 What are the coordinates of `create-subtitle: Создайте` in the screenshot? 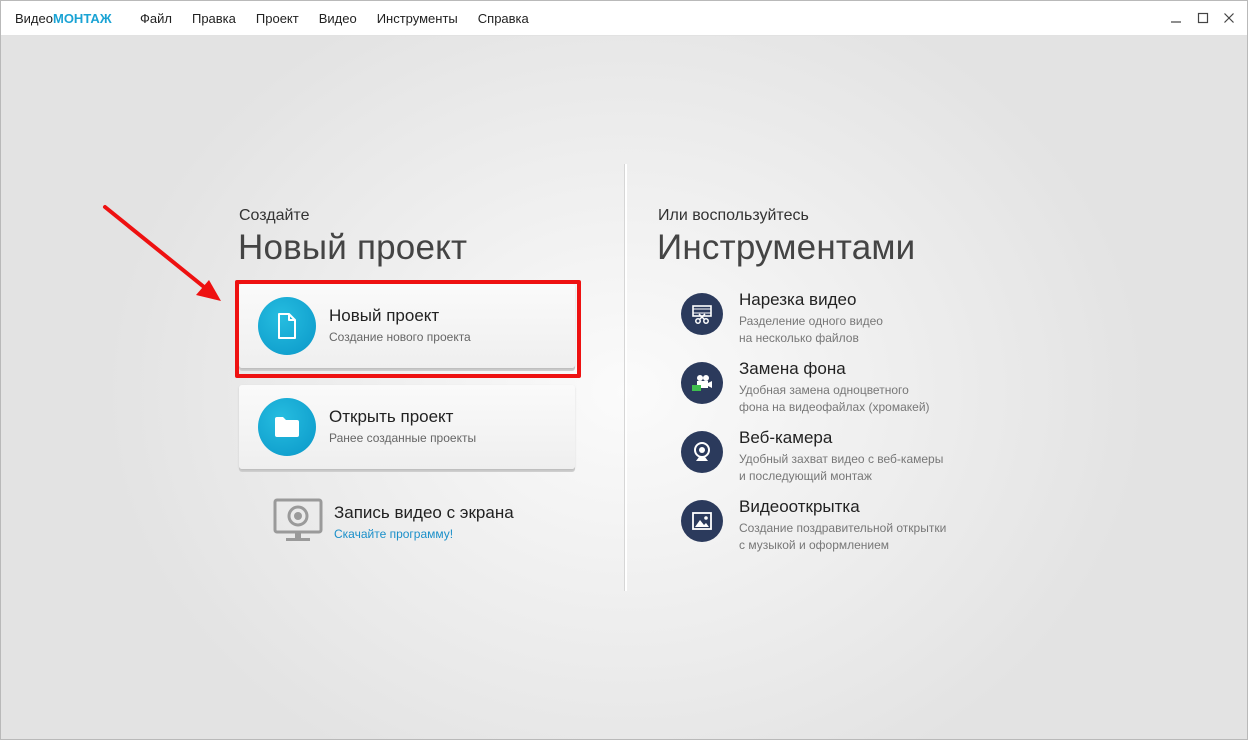 It's located at (274, 215).